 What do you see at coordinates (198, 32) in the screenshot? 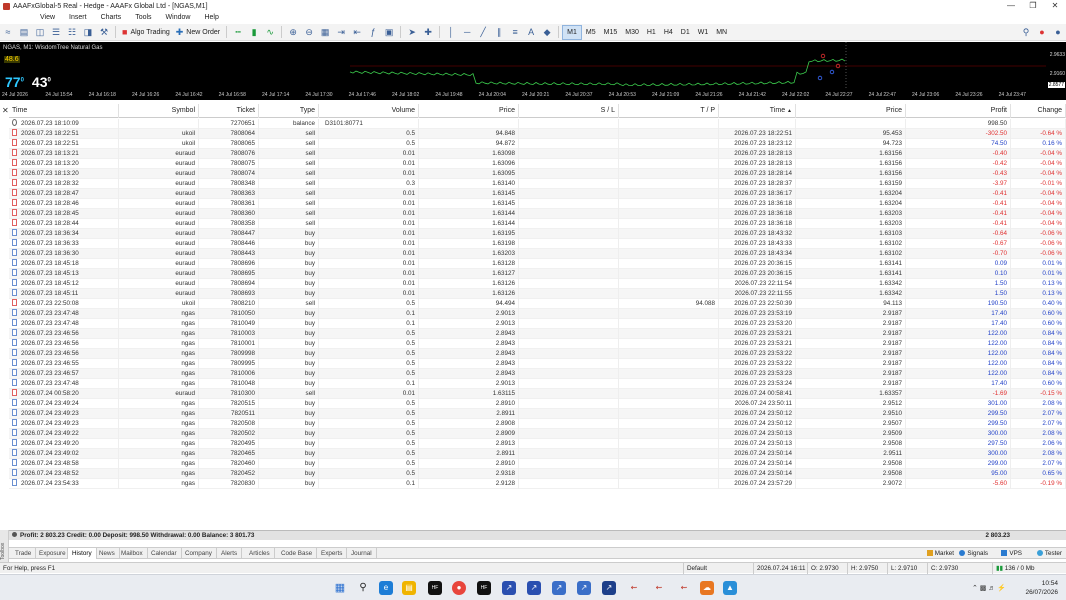
I see `new-order-button: ✚ New Order` at bounding box center [198, 32].